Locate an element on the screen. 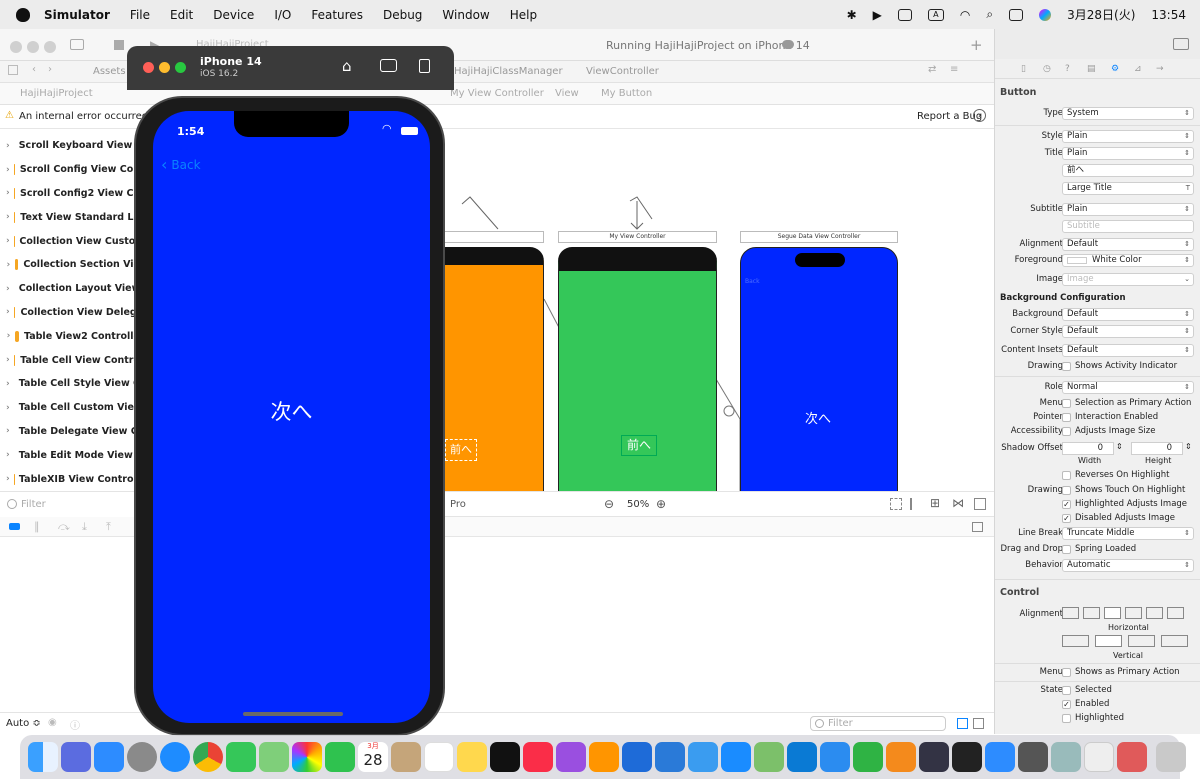  scene-header-segue-data: Segue Data View Controller is located at coordinates (819, 237).